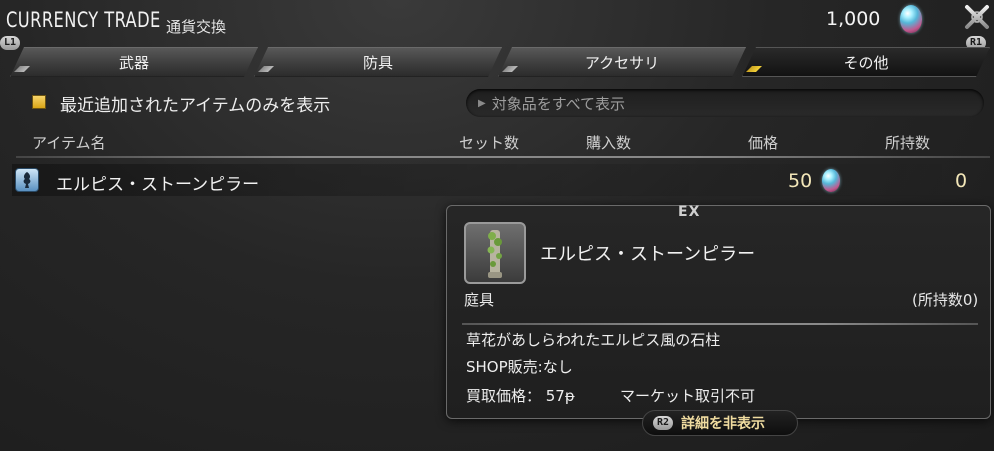 The image size is (994, 451). Describe the element at coordinates (519, 367) in the screenshot. I see `shop-sale-info: SHOP販売:なし` at that location.